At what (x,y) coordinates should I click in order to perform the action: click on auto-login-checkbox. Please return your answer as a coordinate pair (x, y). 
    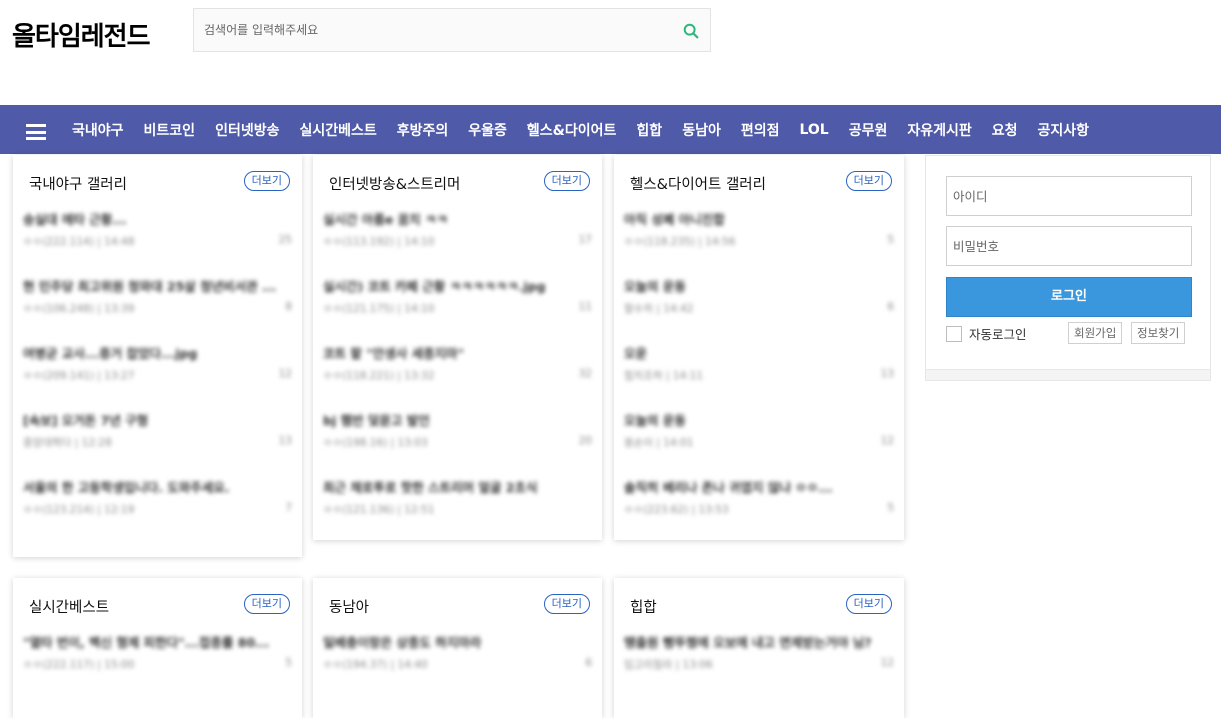
    Looking at the image, I should click on (954, 333).